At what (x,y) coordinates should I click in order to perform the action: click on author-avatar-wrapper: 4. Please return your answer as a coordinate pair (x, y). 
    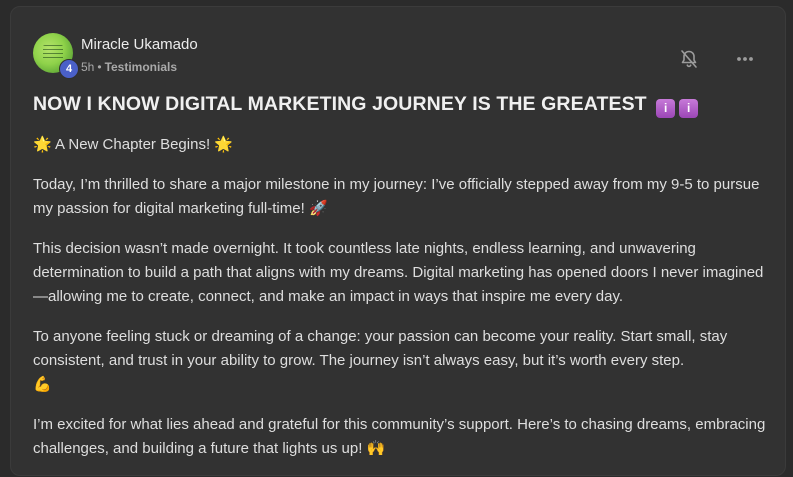
    Looking at the image, I should click on (56, 56).